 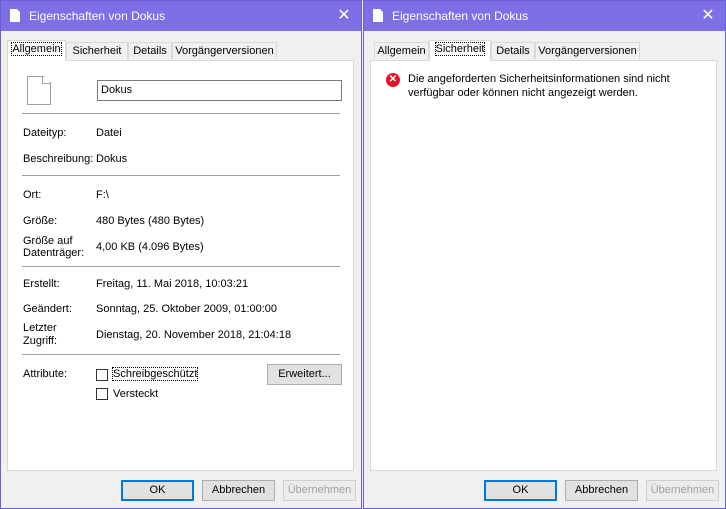 What do you see at coordinates (48, 241) in the screenshot?
I see `groesse-datentraeger-label-1: Größe auf` at bounding box center [48, 241].